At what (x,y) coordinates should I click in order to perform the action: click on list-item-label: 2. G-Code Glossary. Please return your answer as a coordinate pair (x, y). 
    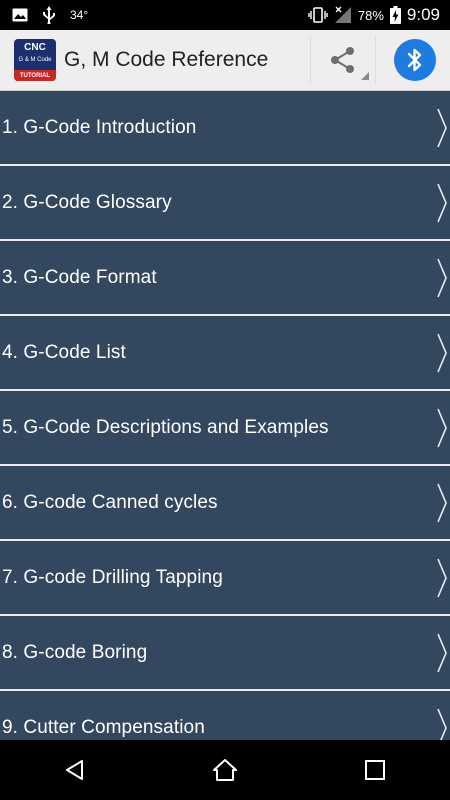
    Looking at the image, I should click on (87, 202).